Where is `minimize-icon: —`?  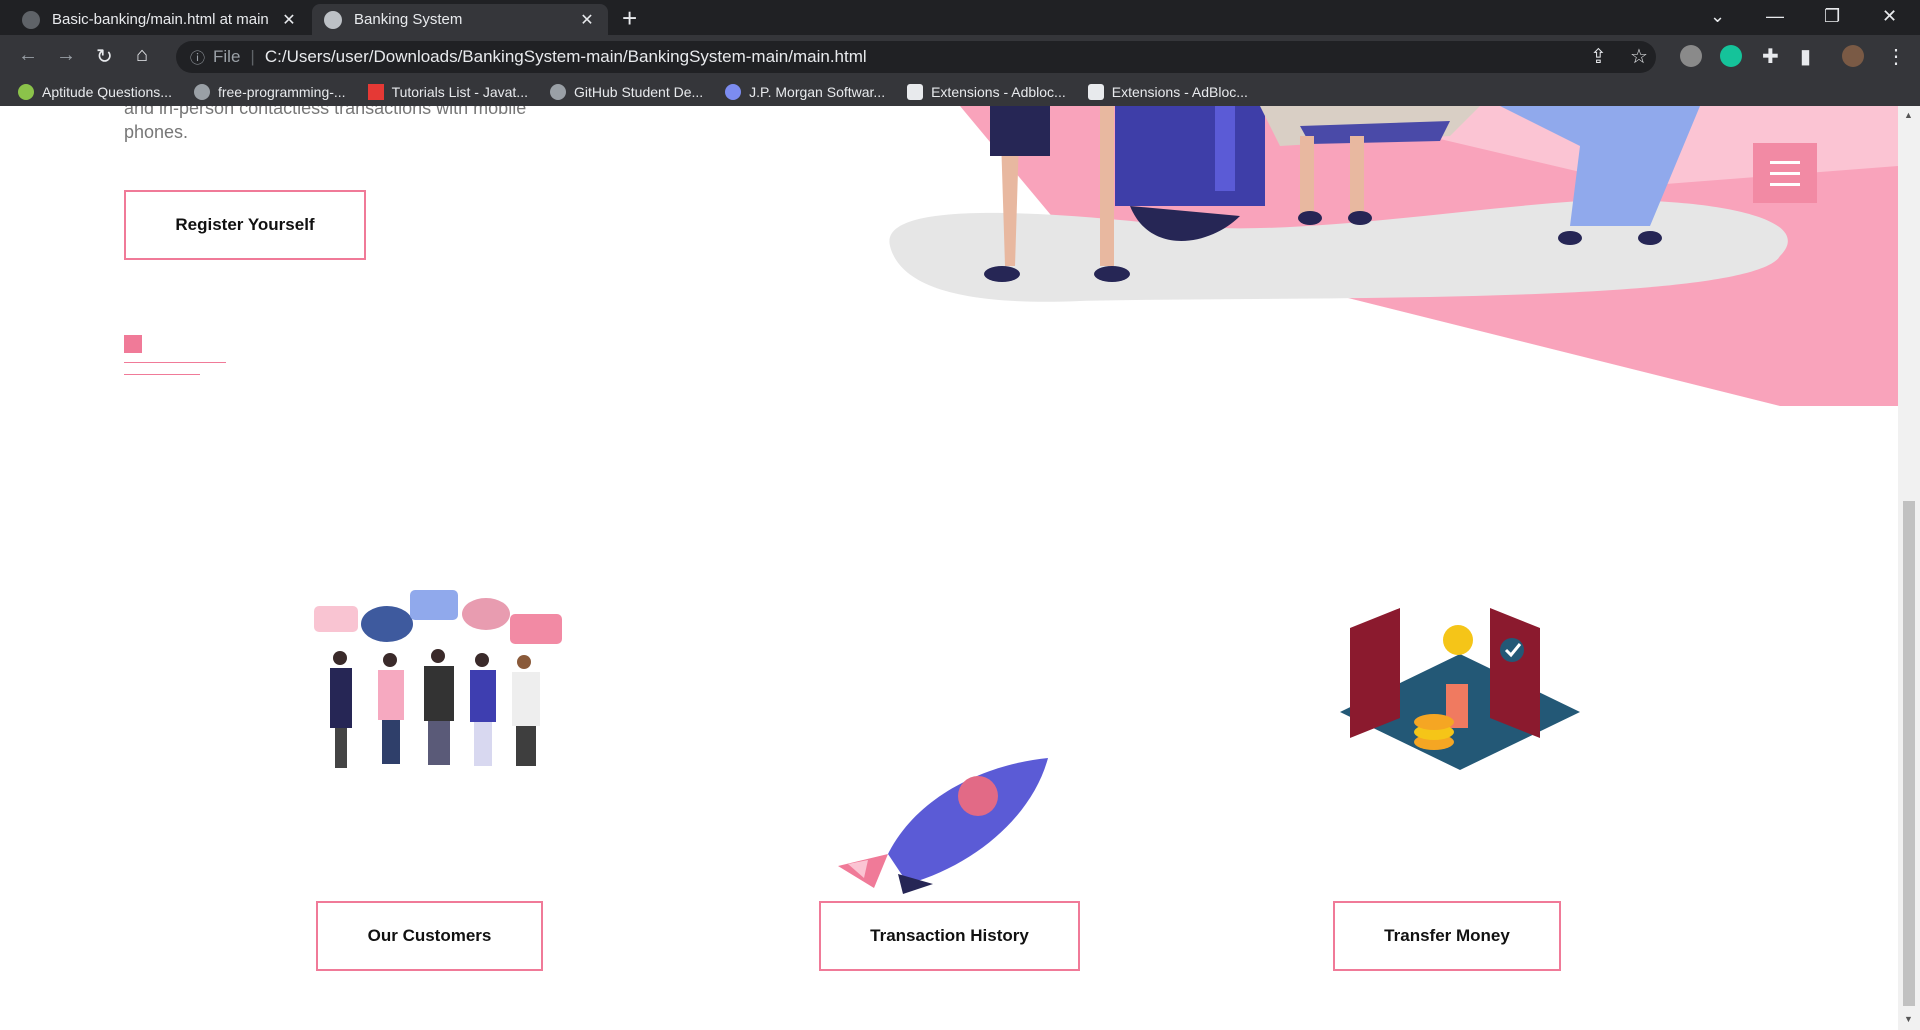
minimize-icon: — is located at coordinates (1775, 16).